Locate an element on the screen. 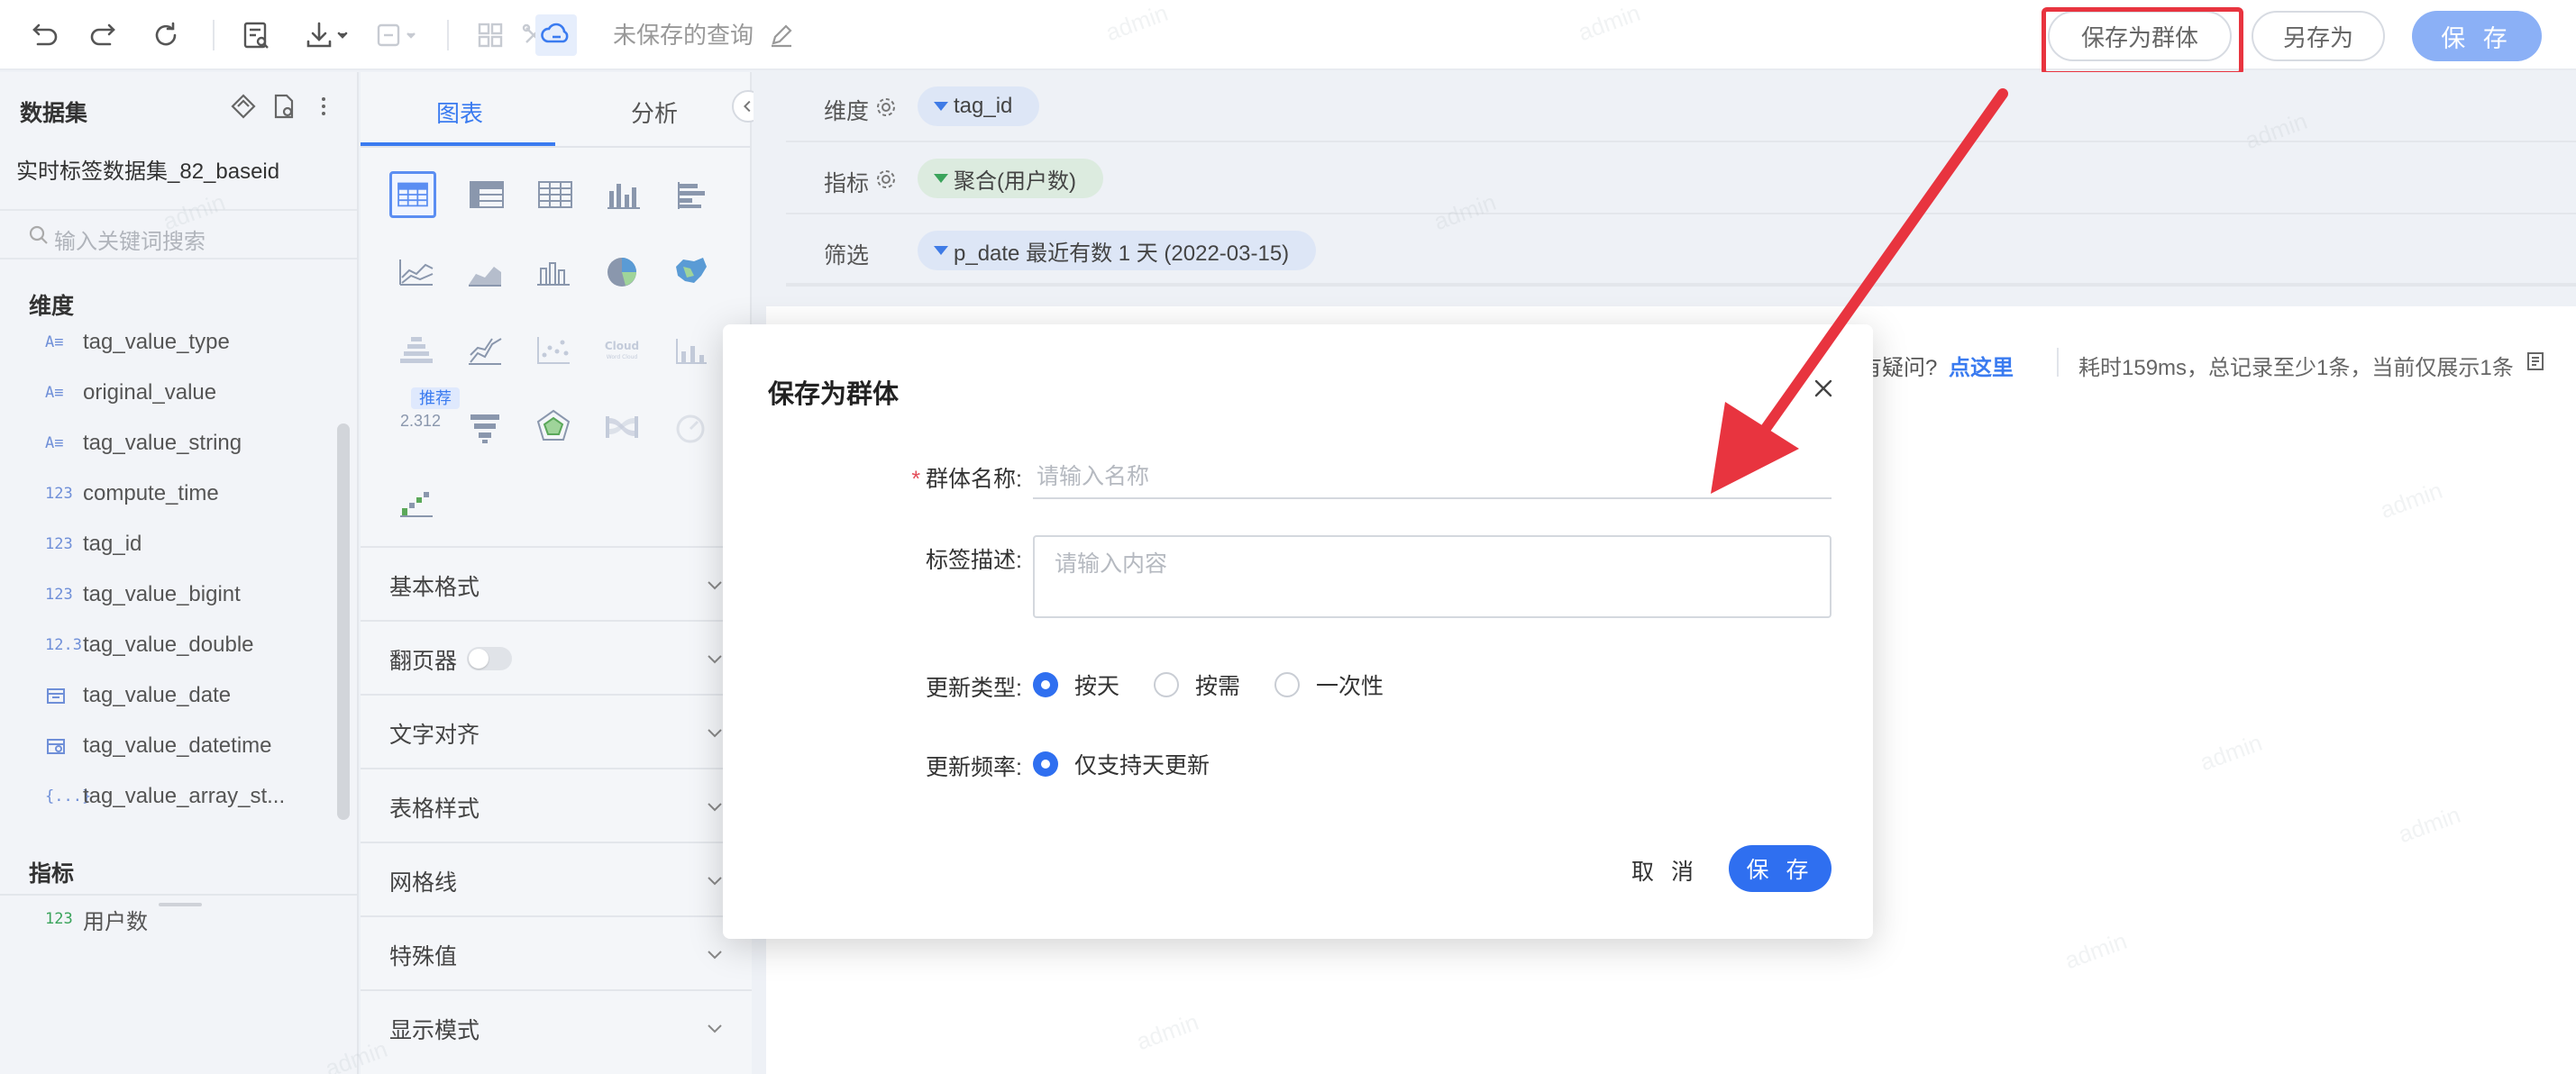 The width and height of the screenshot is (2576, 1074). cancel-button: 取 消 is located at coordinates (1665, 870).